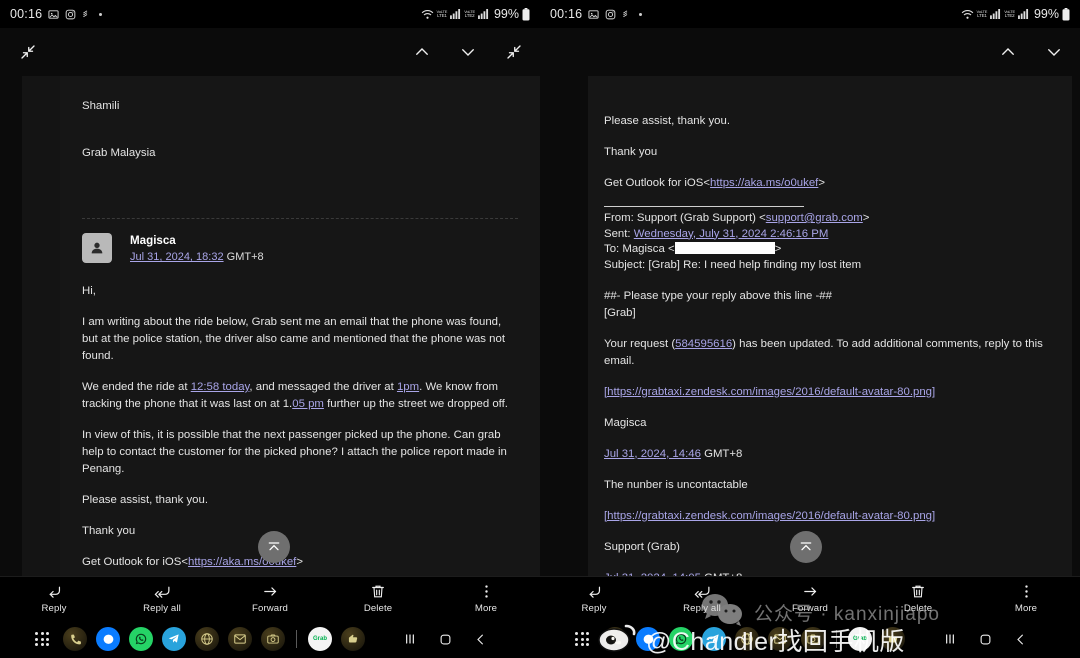 This screenshot has height=658, width=1080. I want to click on forward-label: Forward, so click(270, 608).